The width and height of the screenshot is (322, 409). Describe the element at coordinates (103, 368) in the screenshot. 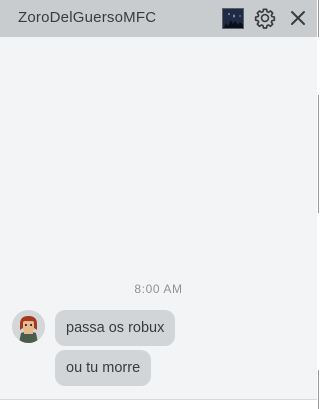

I see `chat-message: ou tu morre` at that location.